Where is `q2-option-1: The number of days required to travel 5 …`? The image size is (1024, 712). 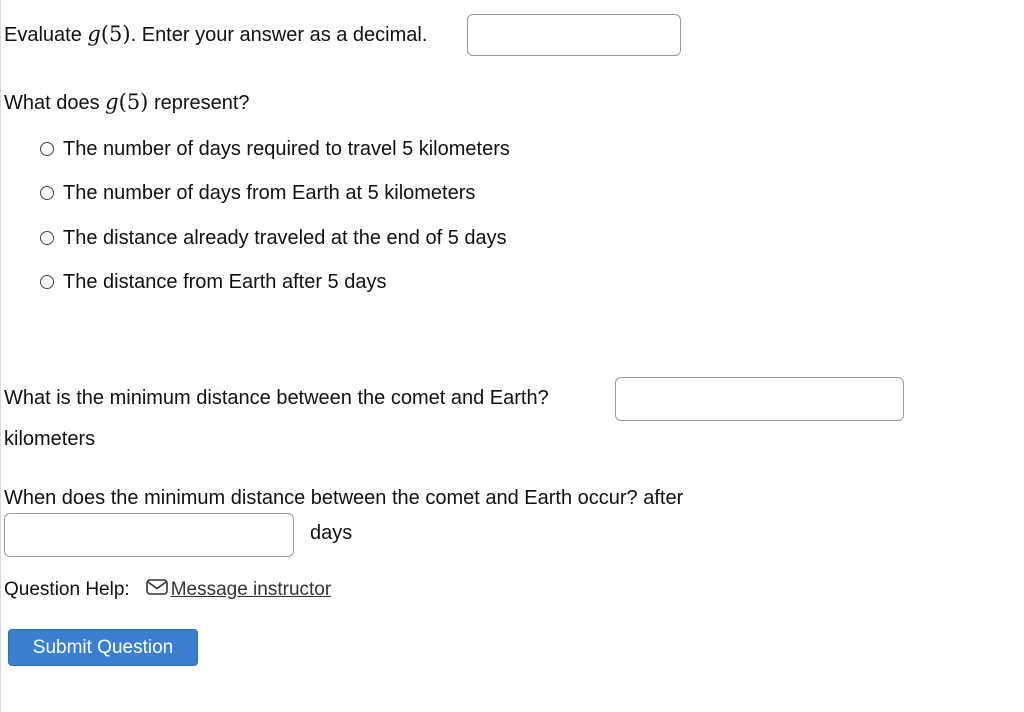
q2-option-1: The number of days required to travel 5 … is located at coordinates (275, 149).